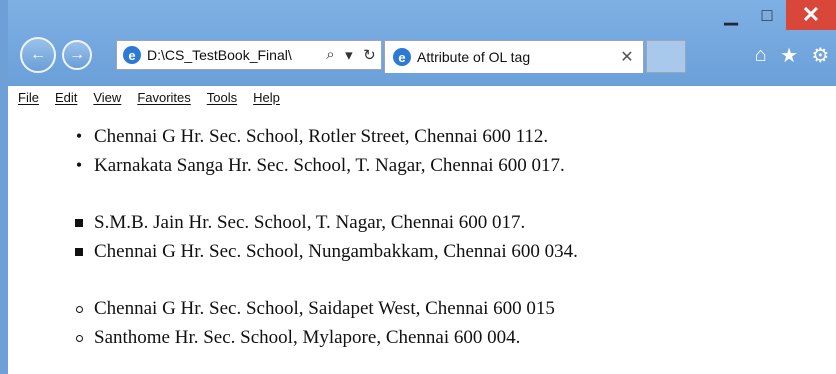 The width and height of the screenshot is (836, 374). Describe the element at coordinates (820, 55) in the screenshot. I see `settings-gear-icon: ⚙` at that location.